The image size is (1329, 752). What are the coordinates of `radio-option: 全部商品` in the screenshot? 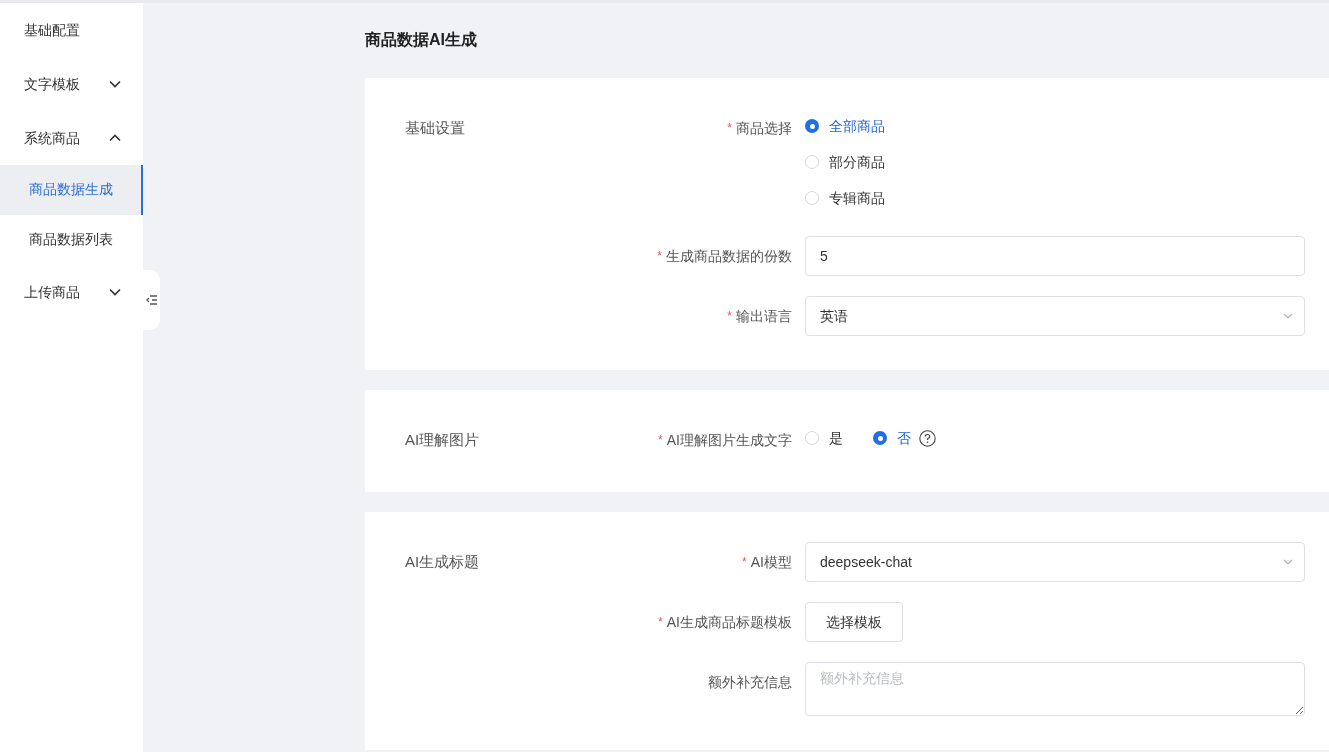 It's located at (1055, 126).